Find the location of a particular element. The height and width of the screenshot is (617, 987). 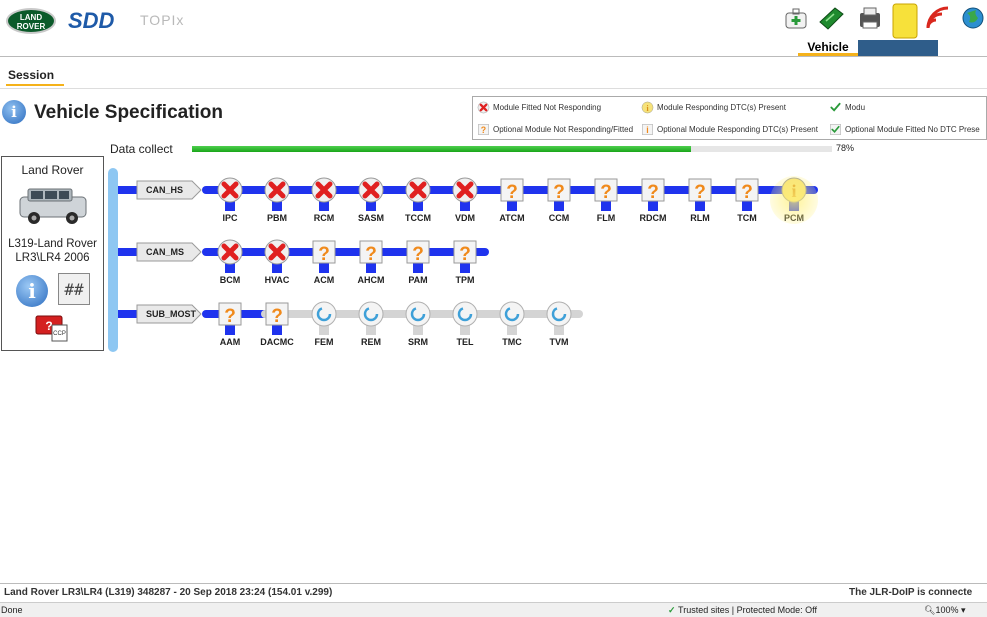

module-acm: ? ACM is located at coordinates (324, 261).